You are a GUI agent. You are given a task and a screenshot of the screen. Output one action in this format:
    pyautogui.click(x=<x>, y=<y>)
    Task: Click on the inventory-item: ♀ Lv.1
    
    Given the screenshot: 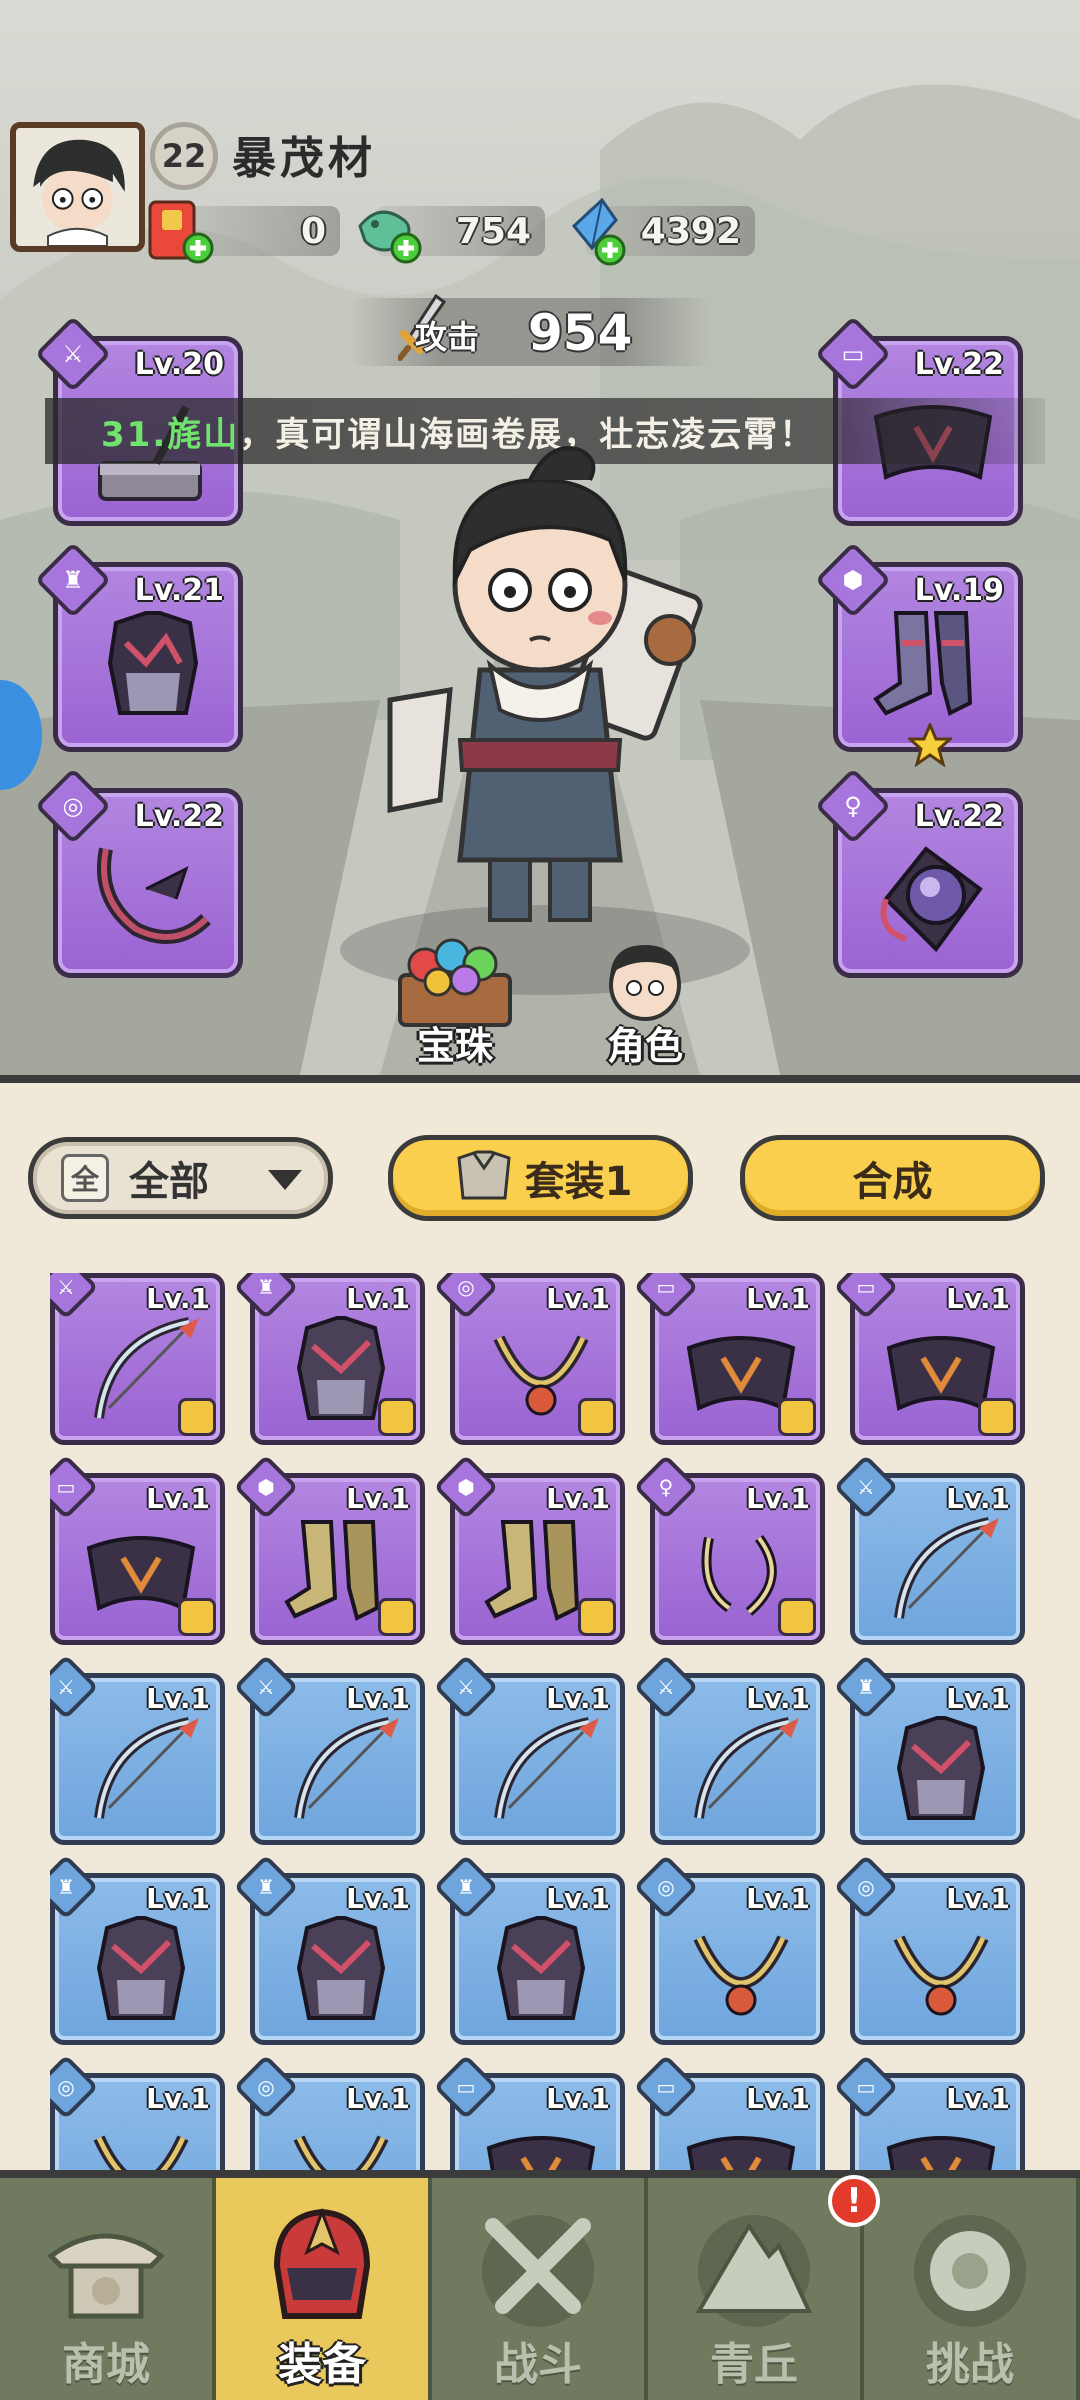 What is the action you would take?
    pyautogui.click(x=729, y=1549)
    